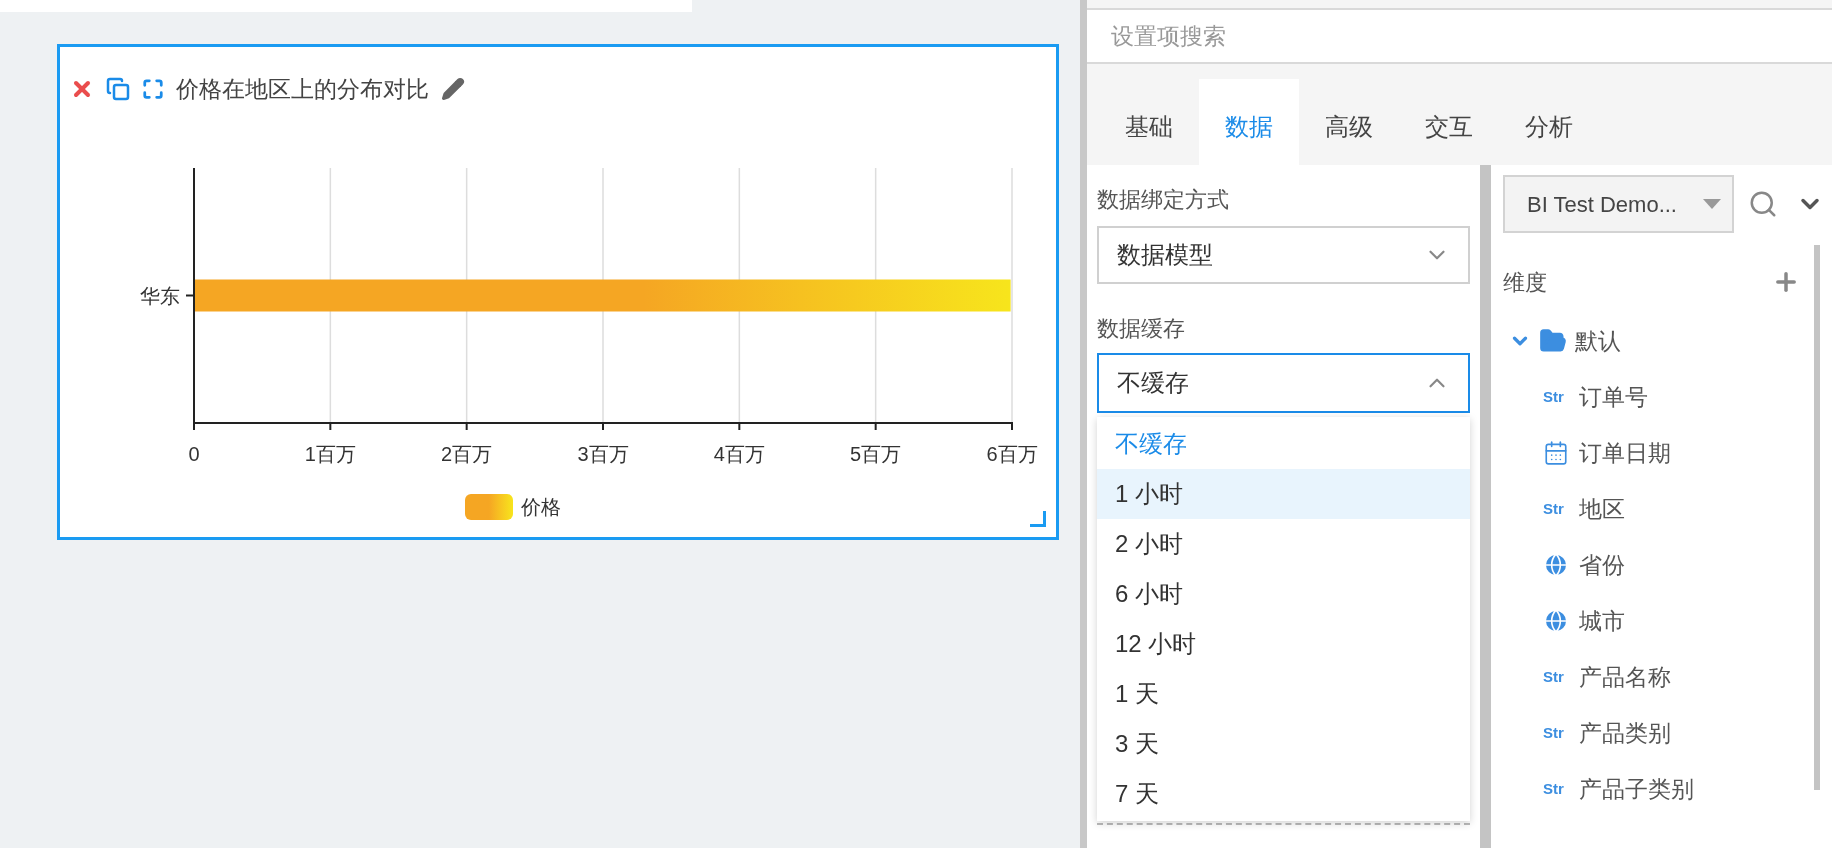 The height and width of the screenshot is (848, 1832). I want to click on tab: 高级, so click(1349, 122).